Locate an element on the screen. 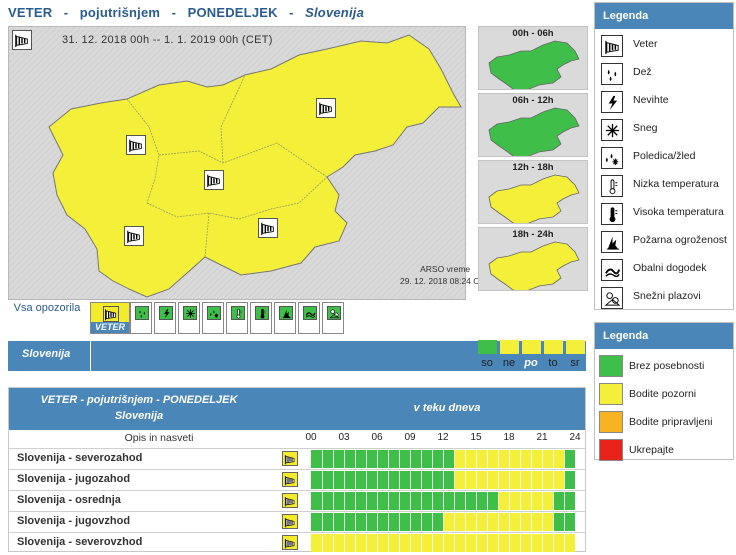  table-title-2: Slovenija is located at coordinates (139, 416).